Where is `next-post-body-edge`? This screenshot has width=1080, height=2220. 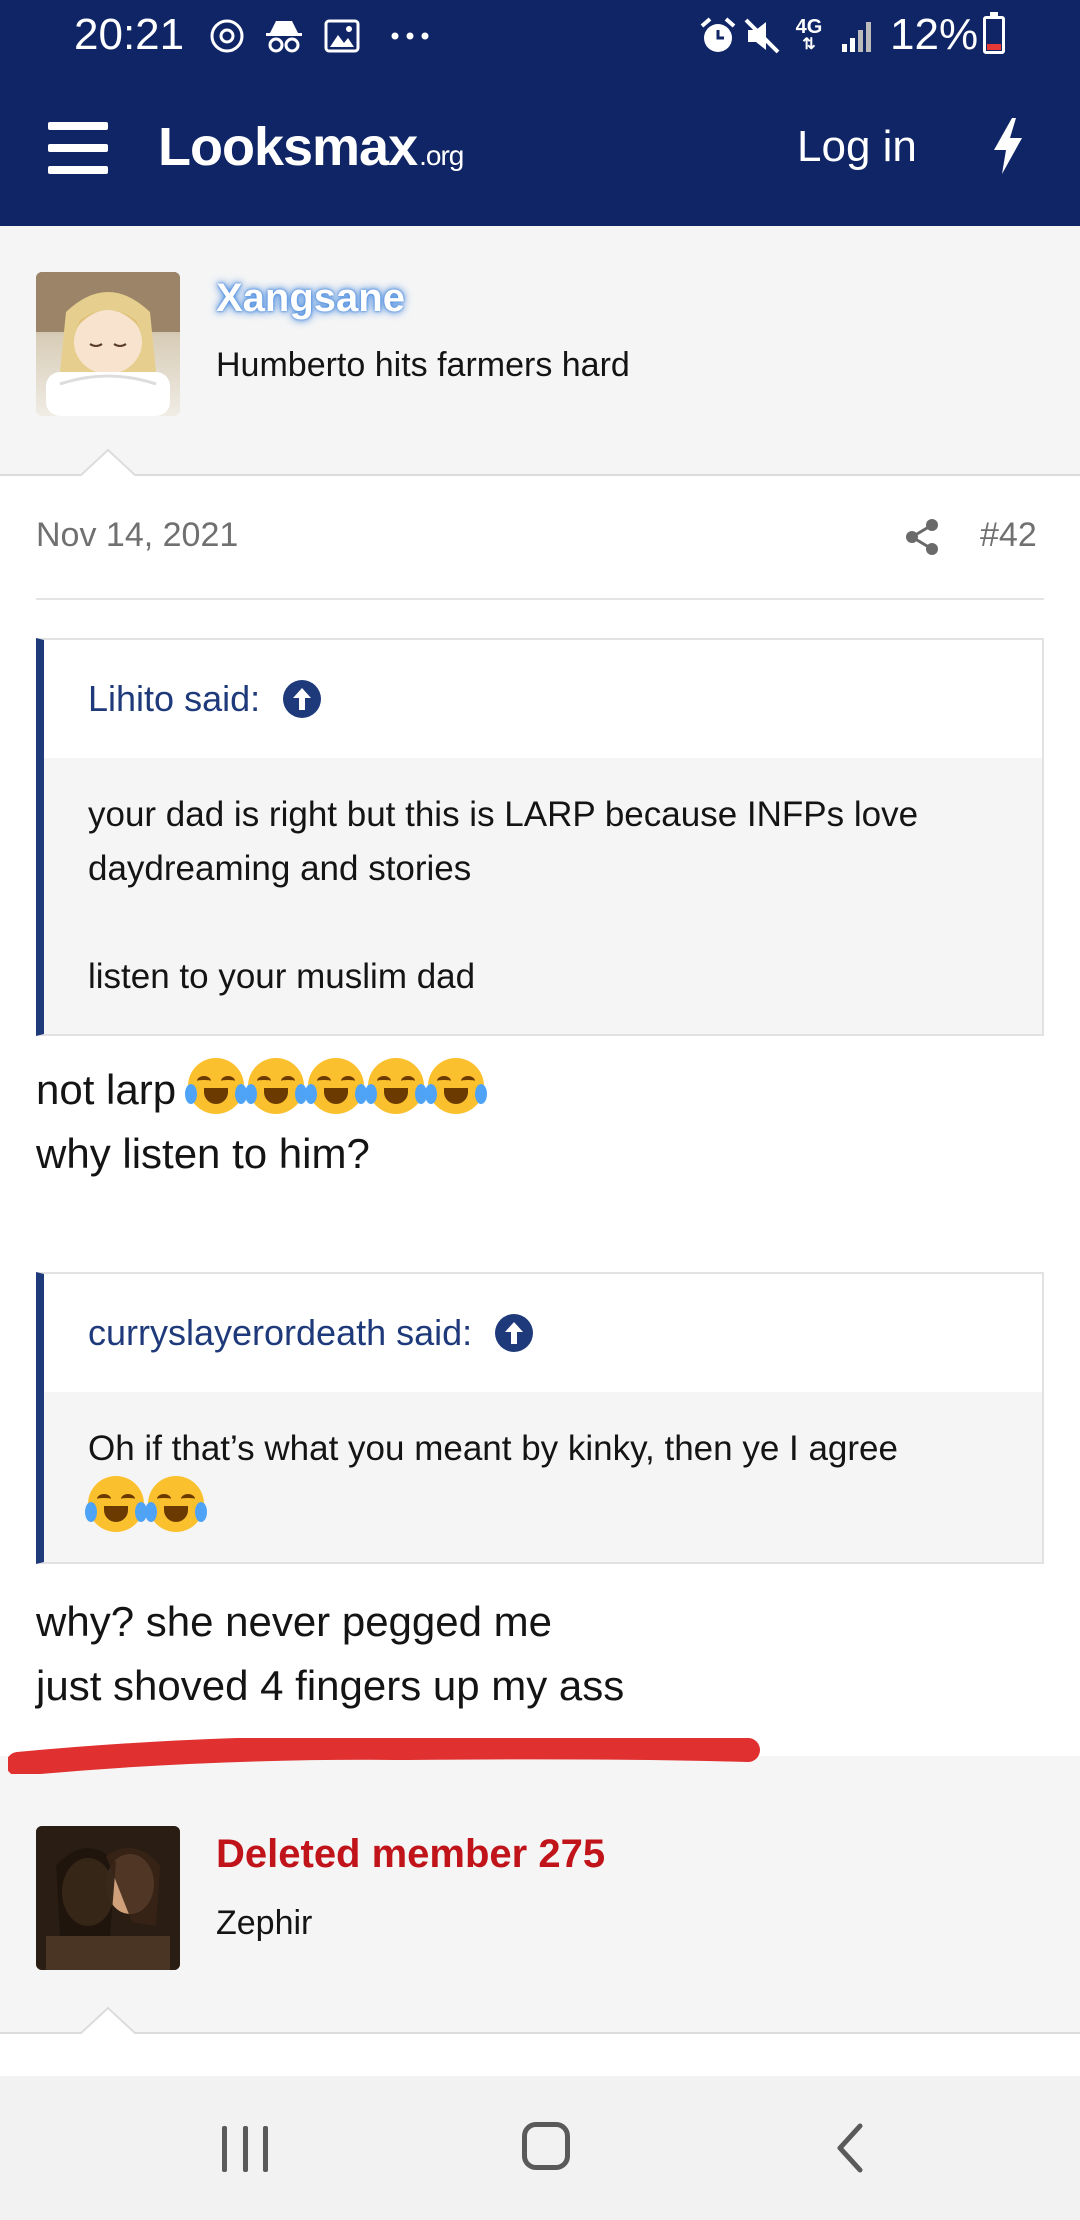
next-post-body-edge is located at coordinates (540, 2055).